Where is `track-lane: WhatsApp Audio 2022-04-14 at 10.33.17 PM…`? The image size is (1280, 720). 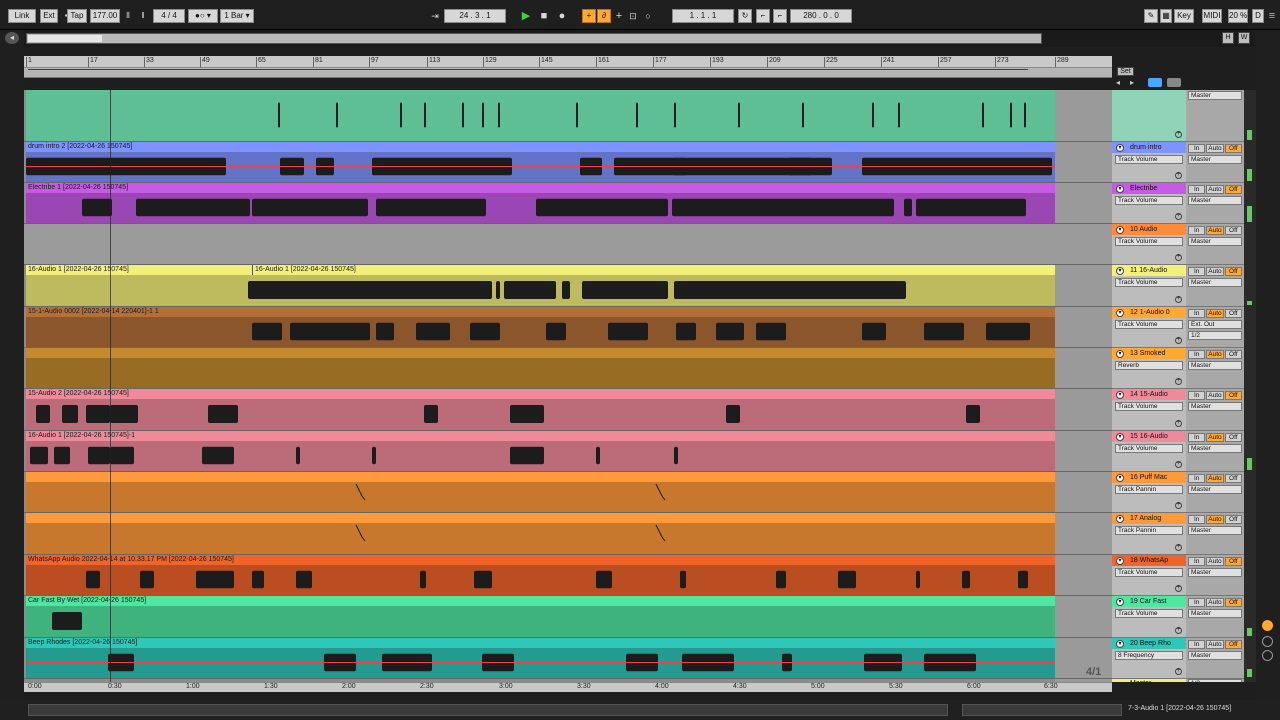
track-lane: WhatsApp Audio 2022-04-14 at 10.33.17 PM… is located at coordinates (568, 575).